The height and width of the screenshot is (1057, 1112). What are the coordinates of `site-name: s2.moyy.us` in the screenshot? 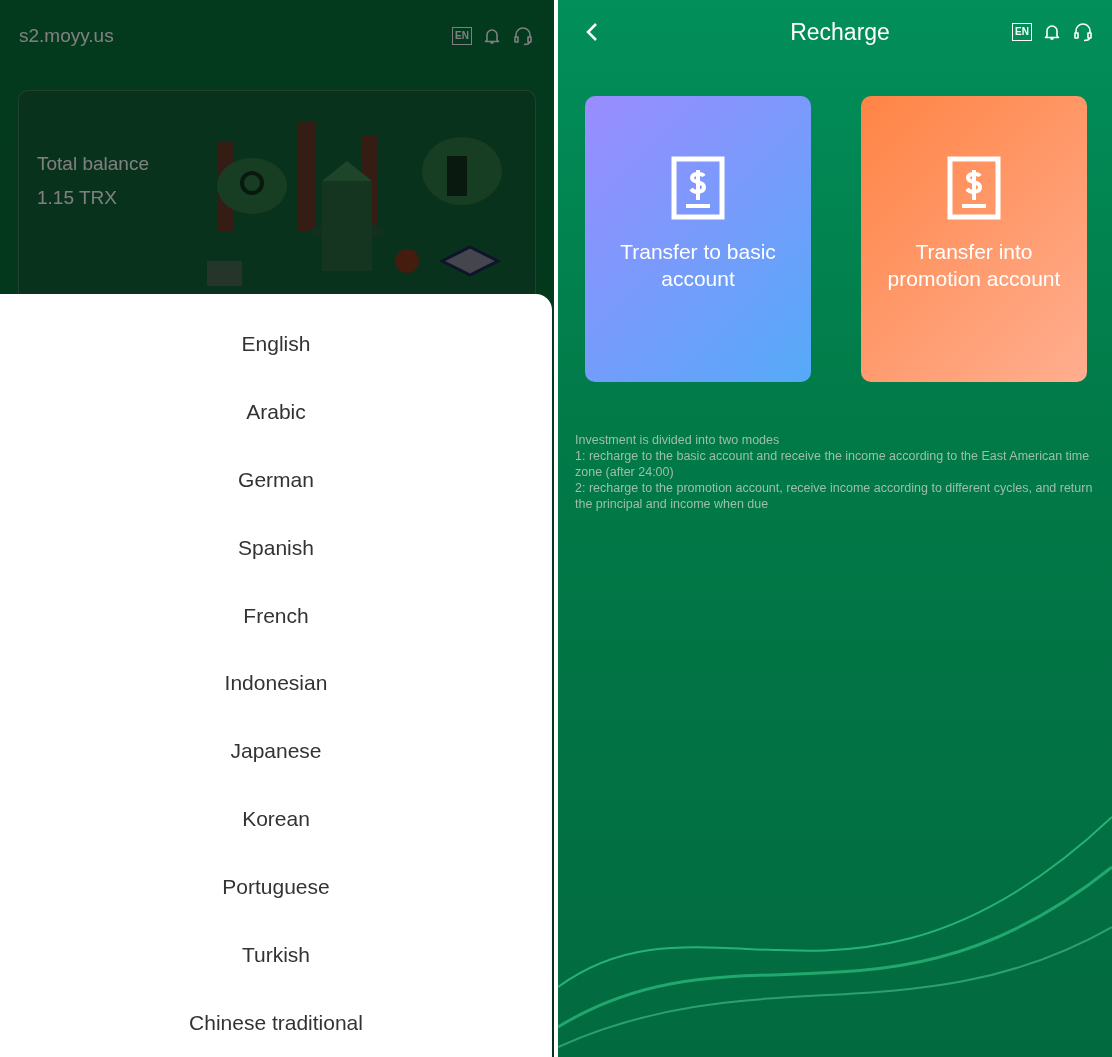 It's located at (66, 36).